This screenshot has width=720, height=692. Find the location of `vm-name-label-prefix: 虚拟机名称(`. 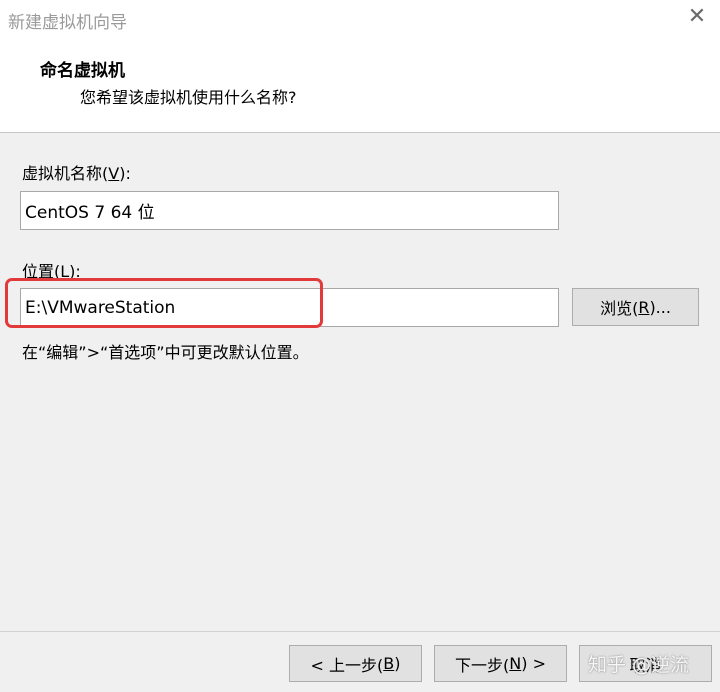

vm-name-label-prefix: 虚拟机名称( is located at coordinates (65, 173).